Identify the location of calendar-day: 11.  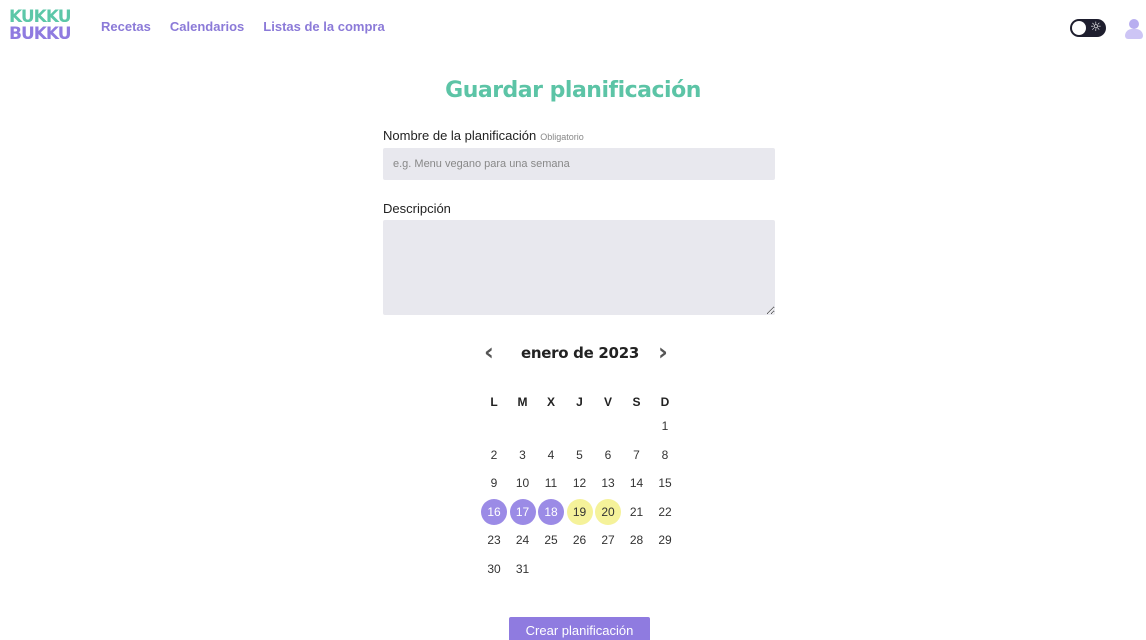
(551, 483).